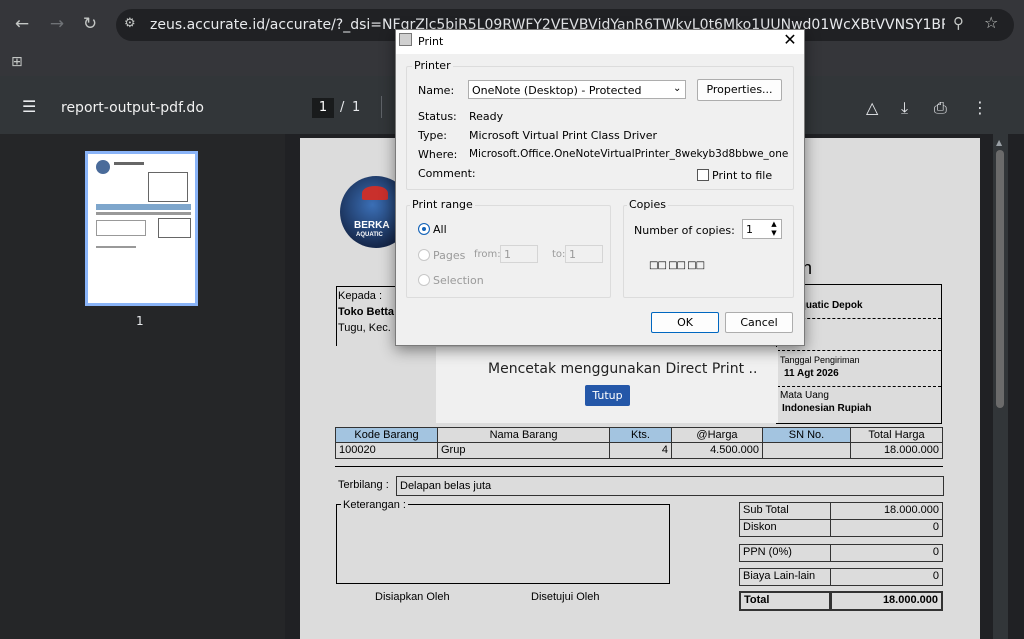 This screenshot has height=639, width=1024. Describe the element at coordinates (685, 322) in the screenshot. I see `ok-button: OK` at that location.